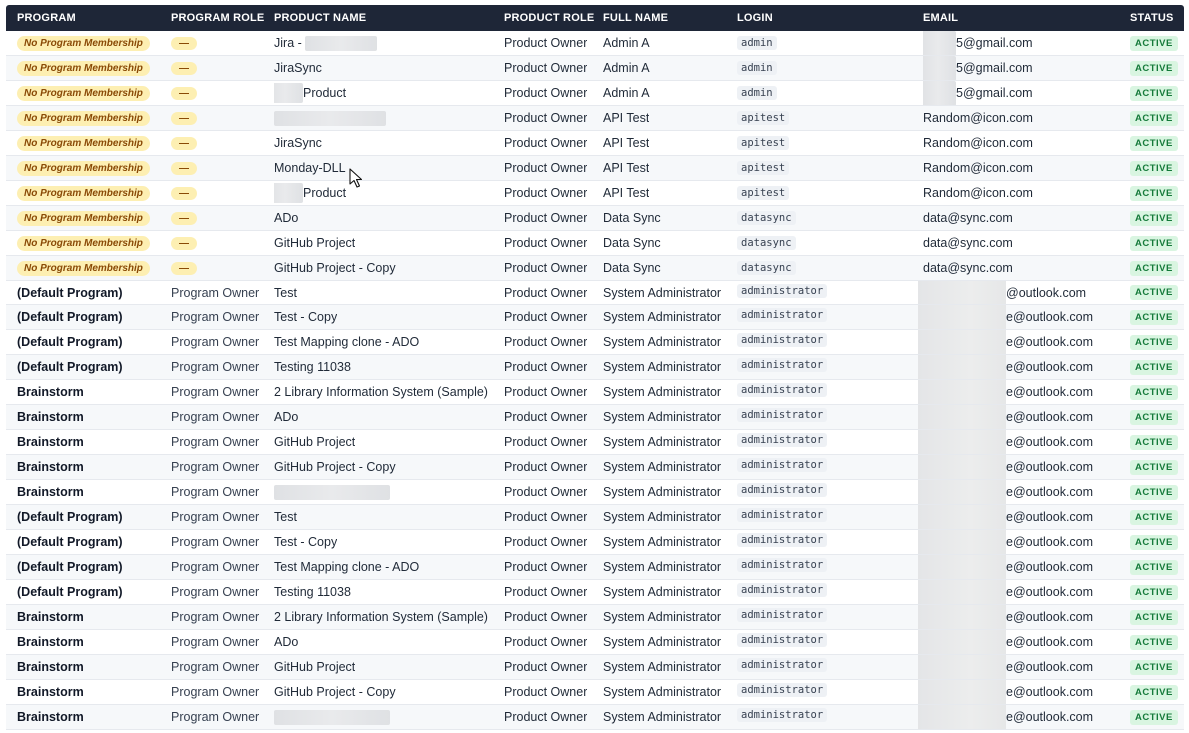 This screenshot has width=1189, height=733. Describe the element at coordinates (766, 243) in the screenshot. I see `login-code: datasync` at that location.